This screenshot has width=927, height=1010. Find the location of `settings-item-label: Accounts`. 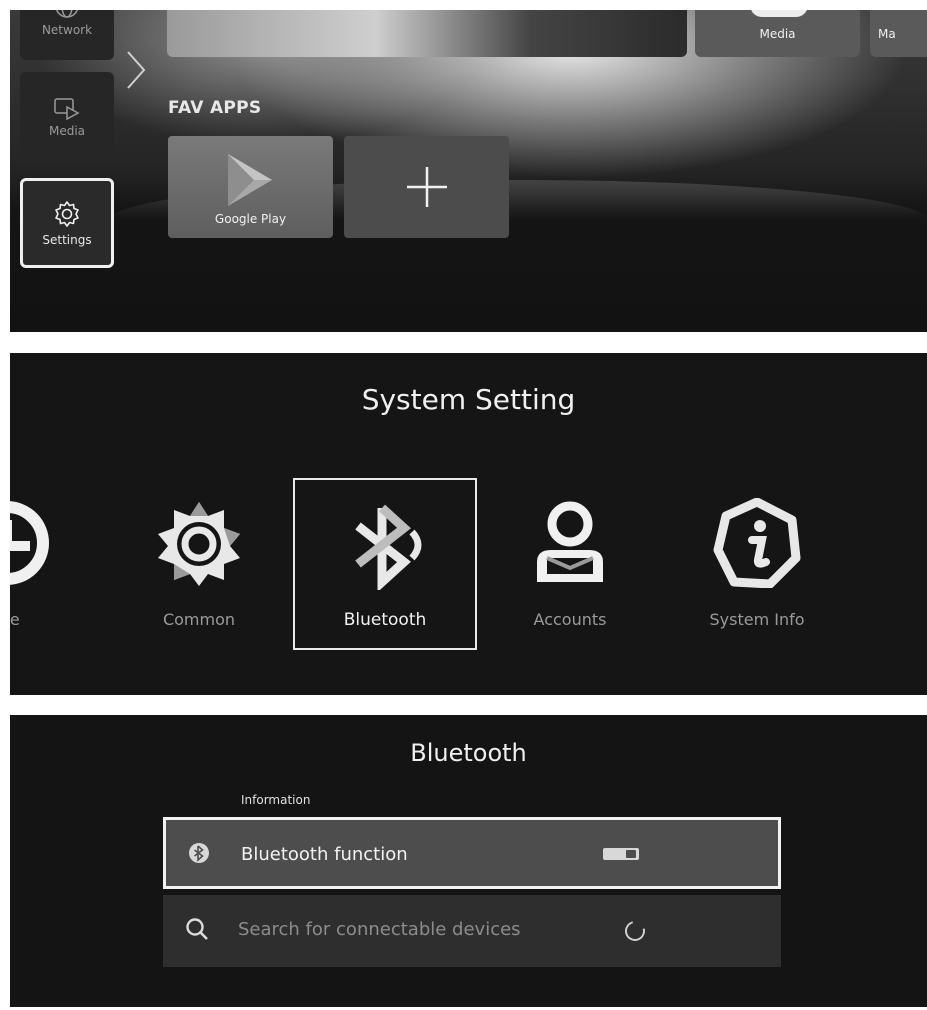

settings-item-label: Accounts is located at coordinates (570, 619).